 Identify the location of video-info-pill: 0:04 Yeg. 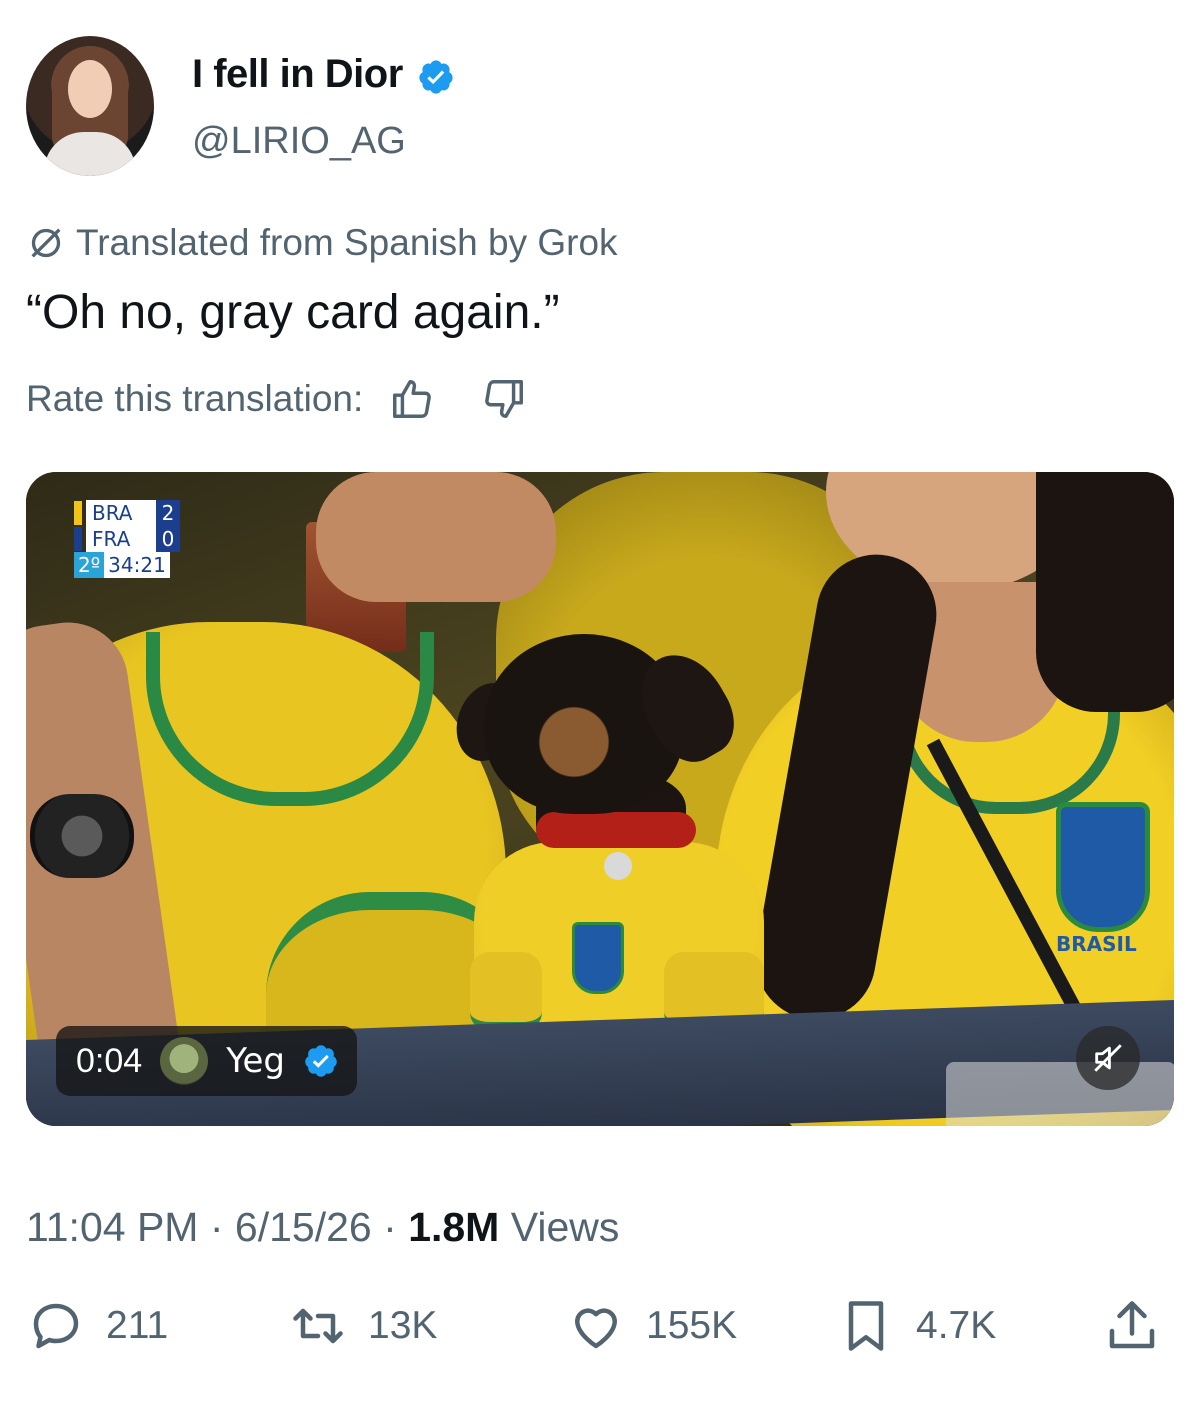
(206, 1061).